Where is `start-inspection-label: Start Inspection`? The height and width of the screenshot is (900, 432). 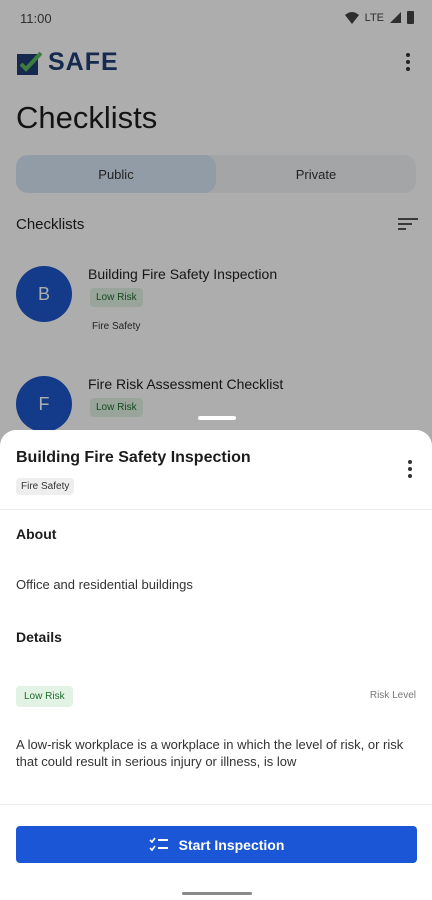 start-inspection-label: Start Inspection is located at coordinates (231, 844).